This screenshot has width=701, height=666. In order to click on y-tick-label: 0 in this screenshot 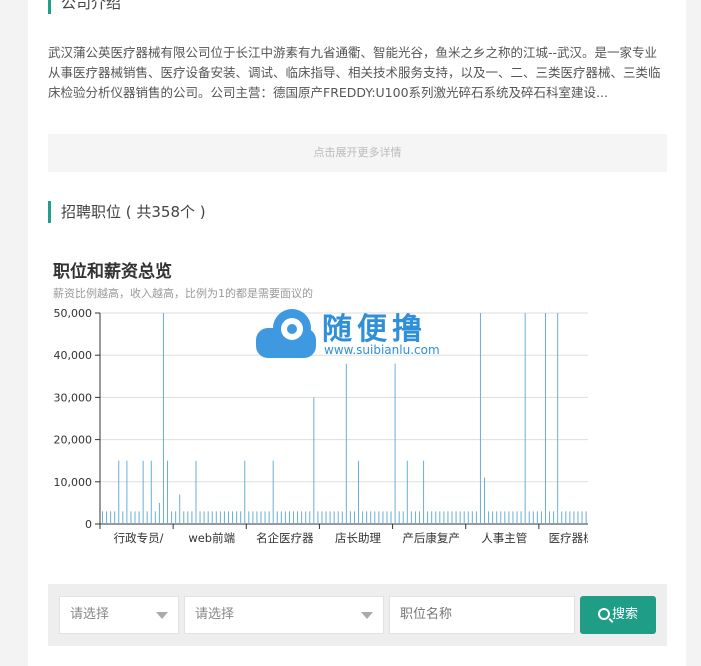, I will do `click(88, 524)`.